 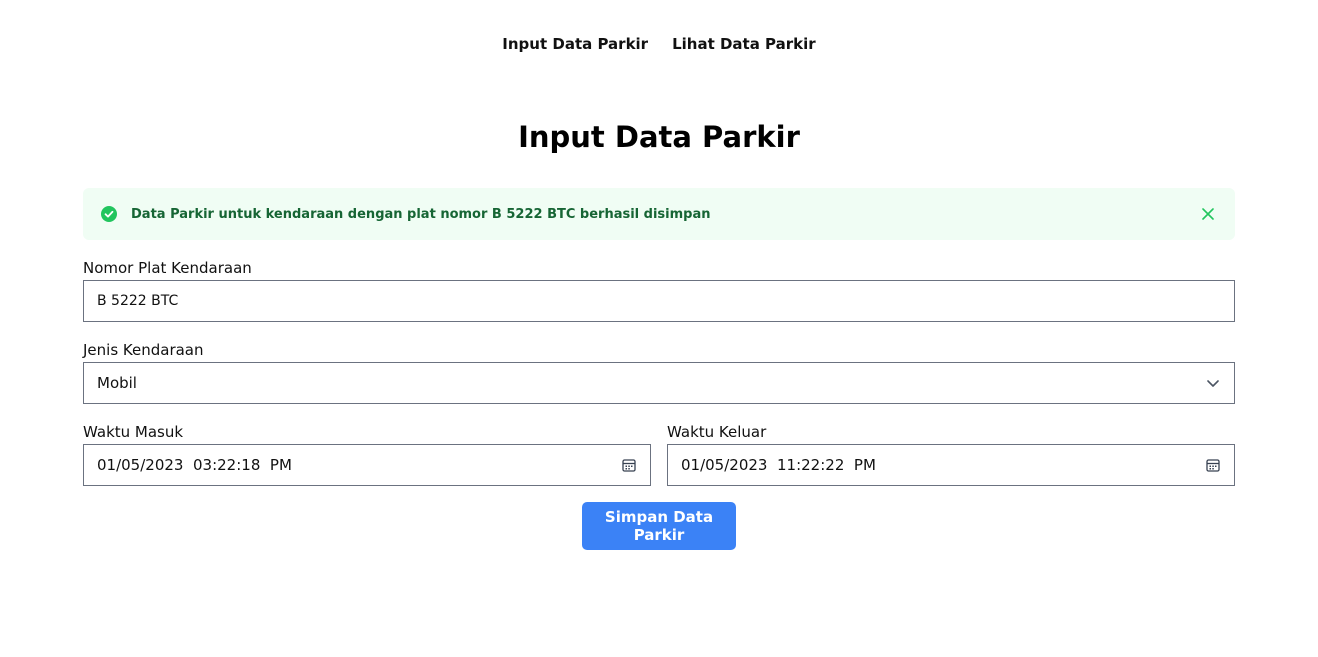 What do you see at coordinates (717, 432) in the screenshot?
I see `time-out-label: Waktu Keluar` at bounding box center [717, 432].